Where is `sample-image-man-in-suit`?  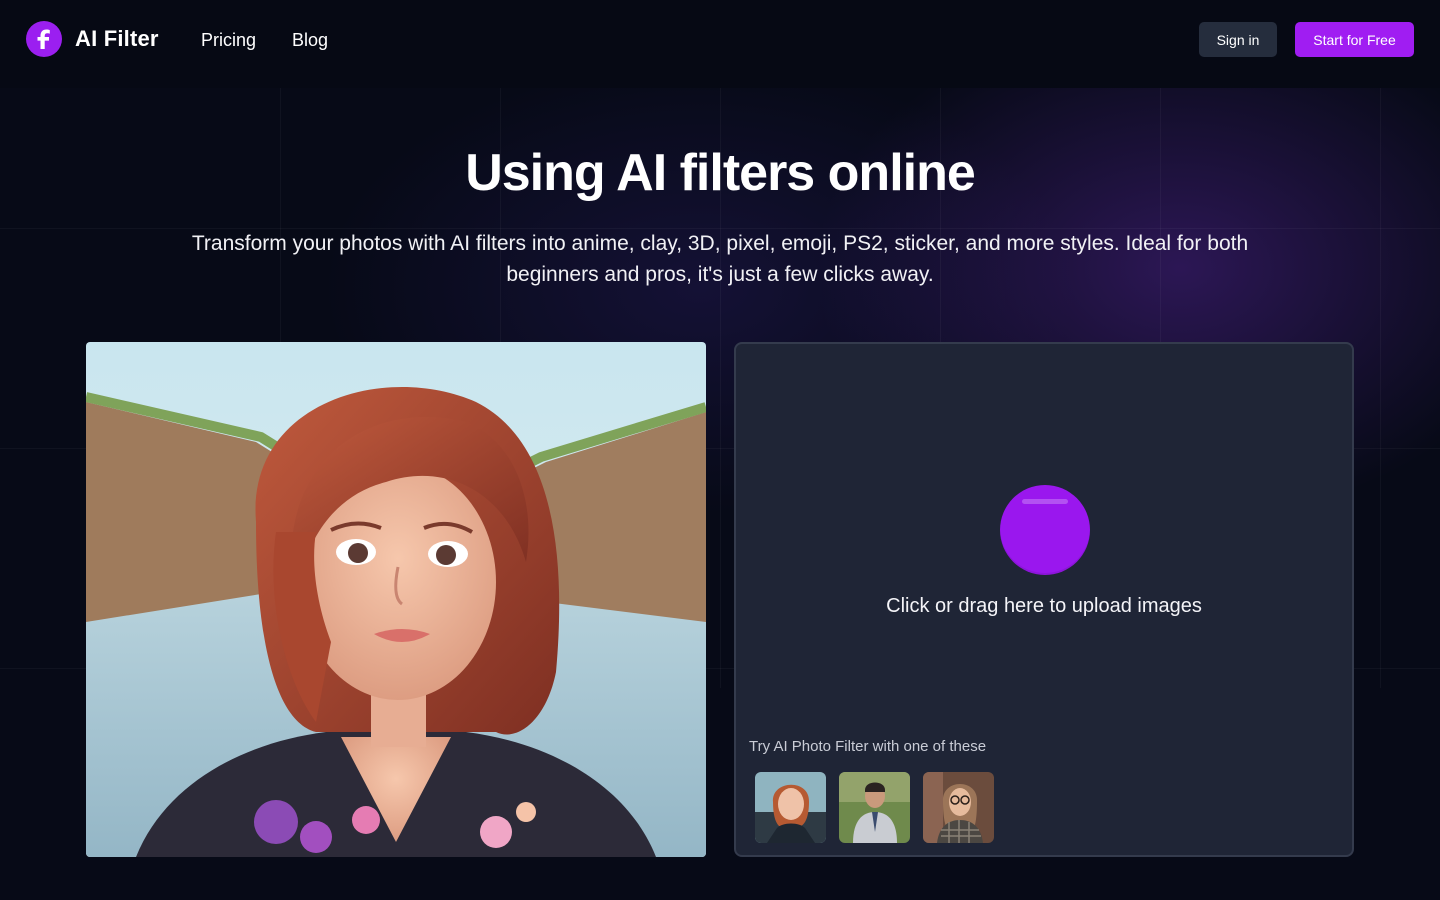 sample-image-man-in-suit is located at coordinates (874, 807).